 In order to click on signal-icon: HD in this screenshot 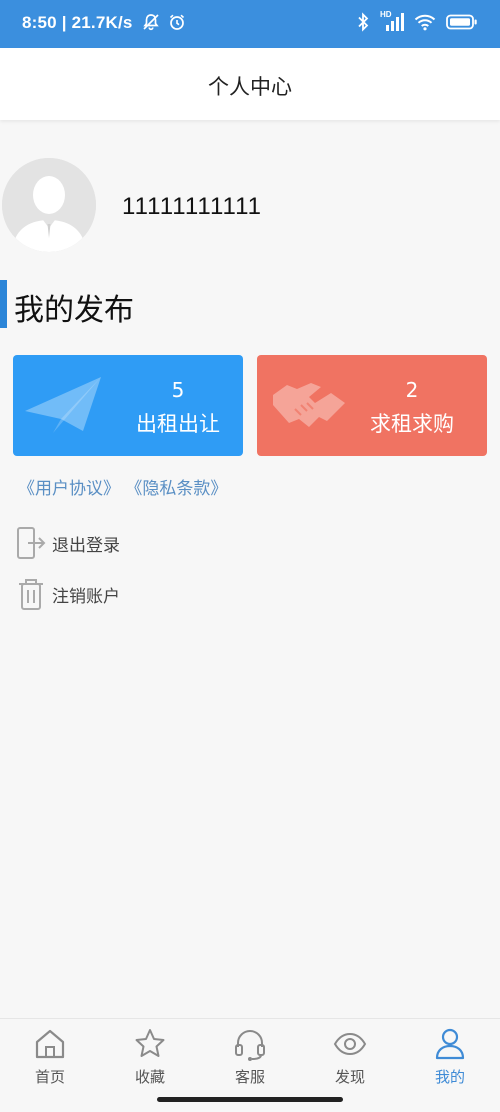, I will do `click(392, 21)`.